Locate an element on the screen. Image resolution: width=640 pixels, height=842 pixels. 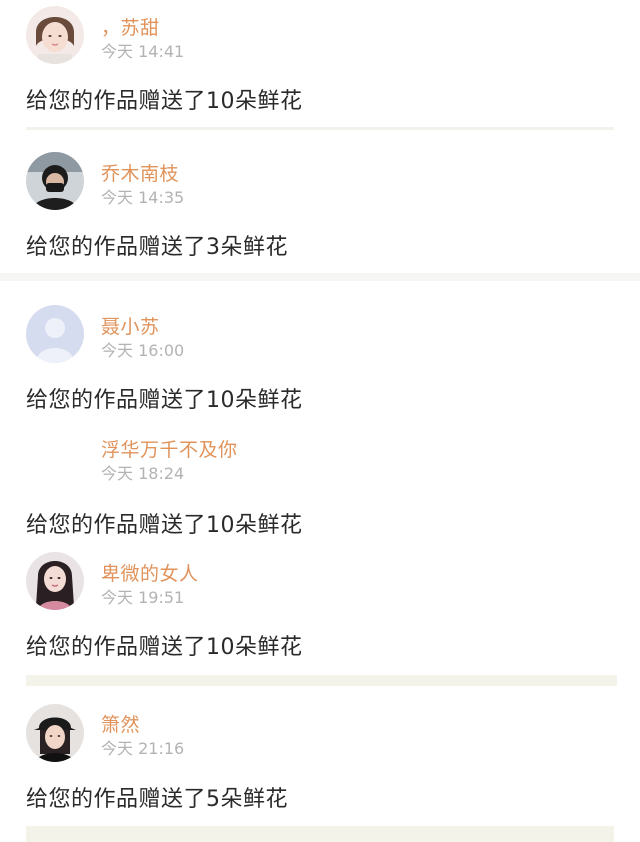
girl-avatar-icon is located at coordinates (55, 35).